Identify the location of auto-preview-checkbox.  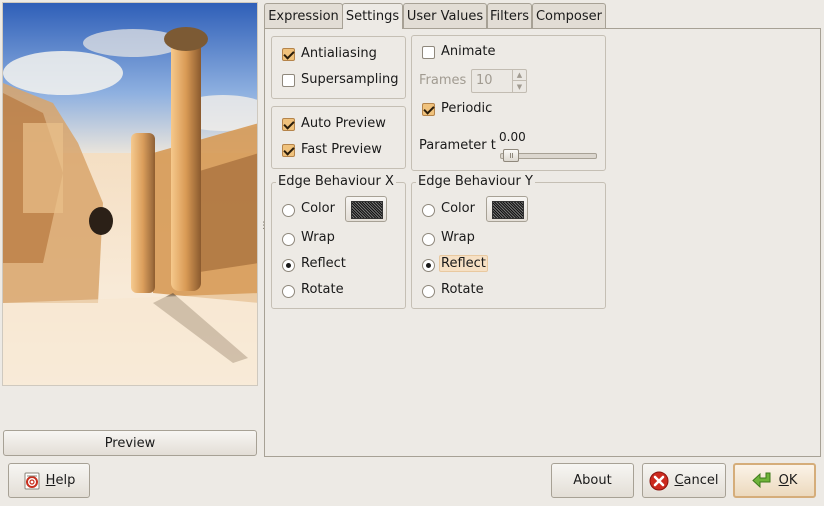
(288, 124).